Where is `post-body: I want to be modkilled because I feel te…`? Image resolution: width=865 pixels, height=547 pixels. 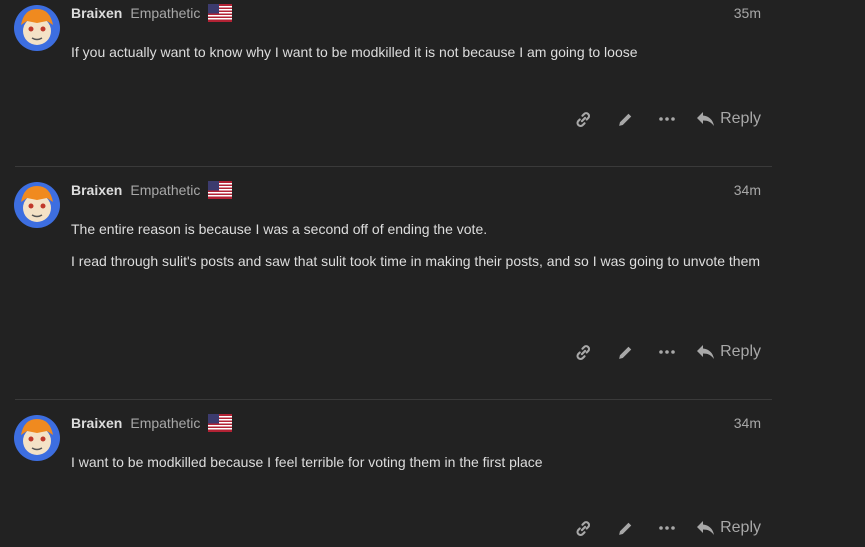
post-body: I want to be modkilled because I feel te… is located at coordinates (416, 468).